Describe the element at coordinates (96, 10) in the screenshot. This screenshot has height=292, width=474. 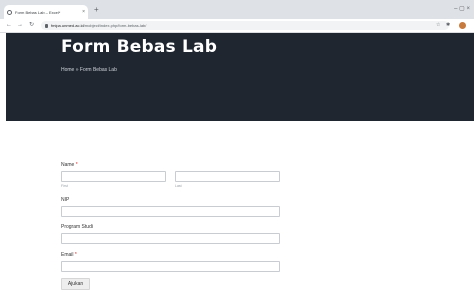
I see `new-tab-button: +` at that location.